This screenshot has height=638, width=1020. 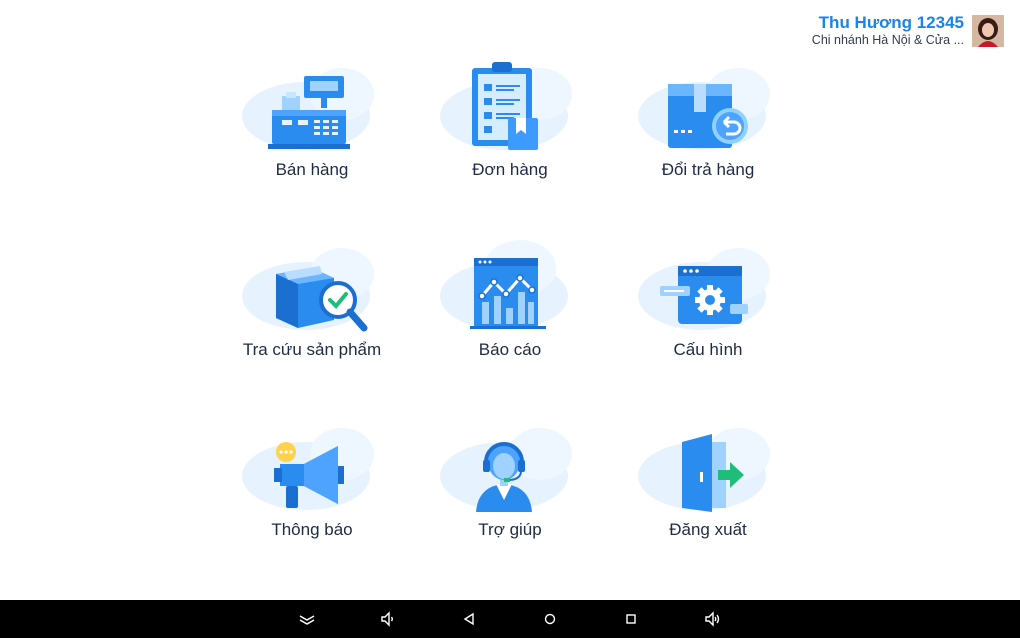 What do you see at coordinates (891, 22) in the screenshot?
I see `user-name: Thu Hương 12345` at bounding box center [891, 22].